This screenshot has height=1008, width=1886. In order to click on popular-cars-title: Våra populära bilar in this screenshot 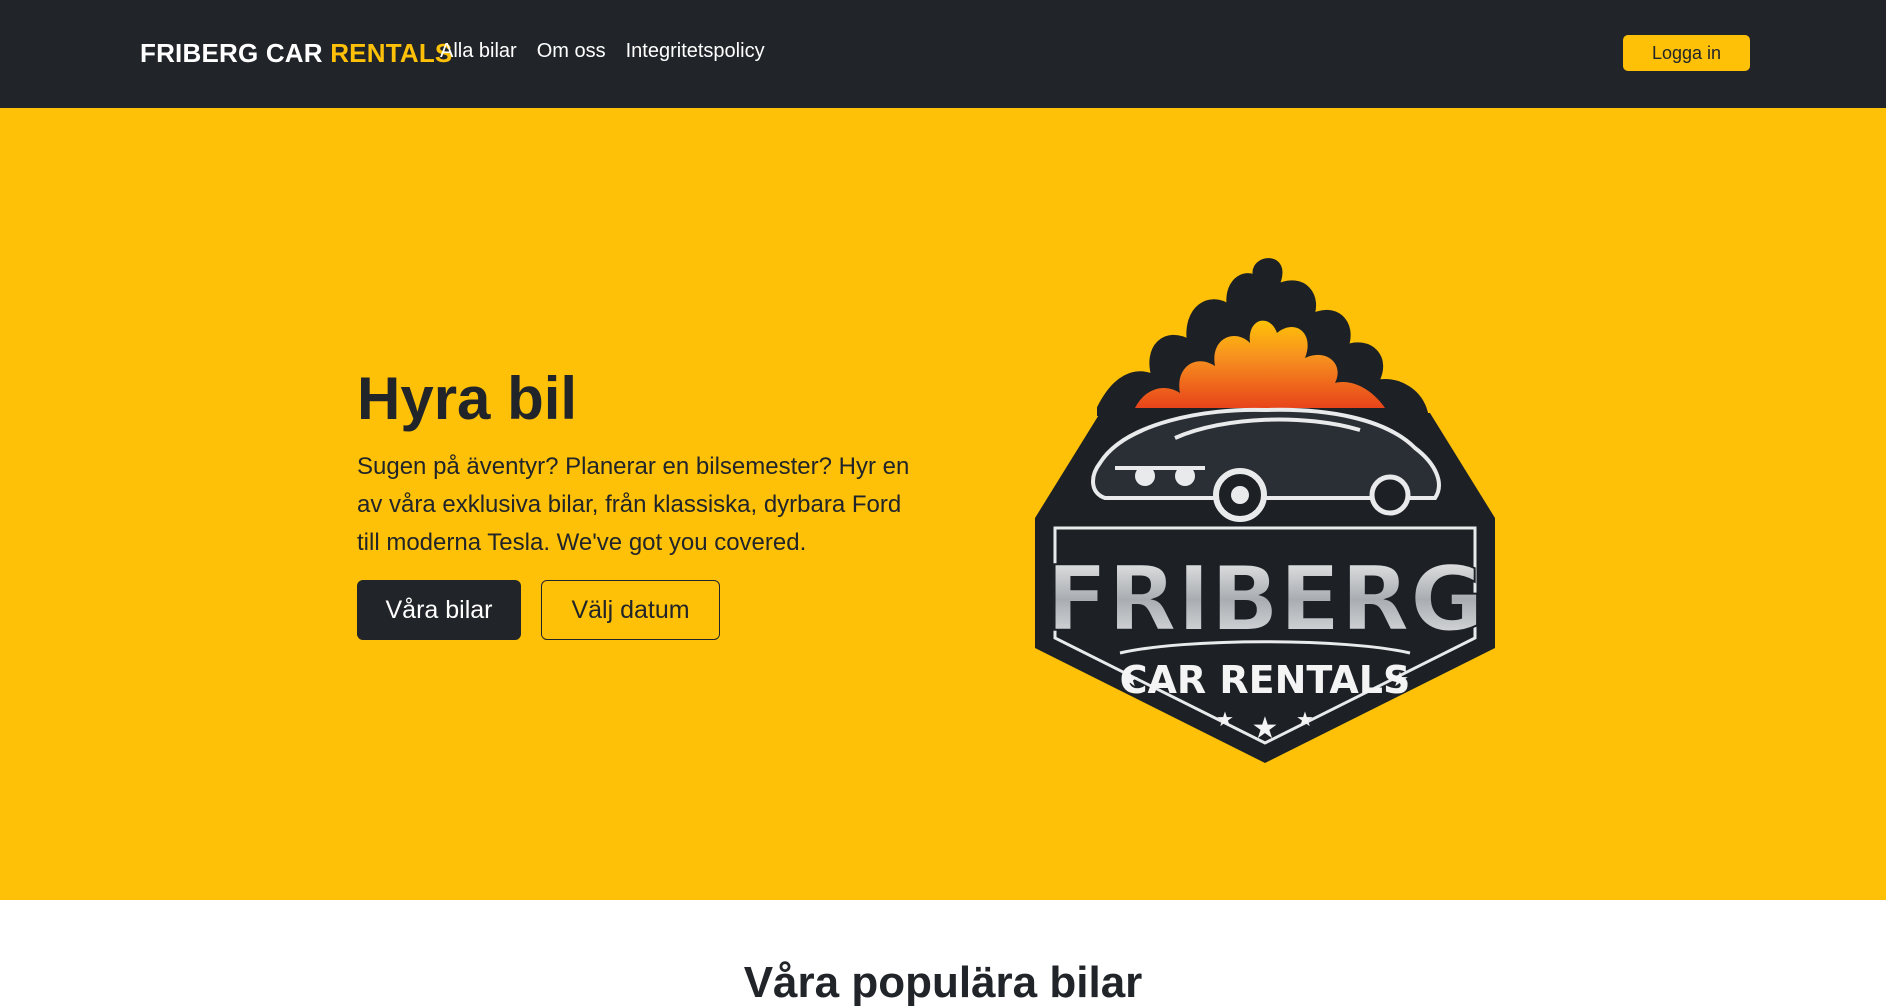, I will do `click(943, 982)`.